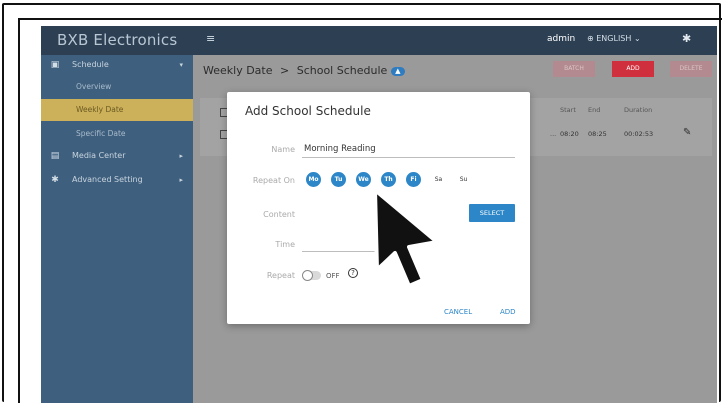 The width and height of the screenshot is (722, 403). I want to click on day-toggle-mo: Mo, so click(313, 179).